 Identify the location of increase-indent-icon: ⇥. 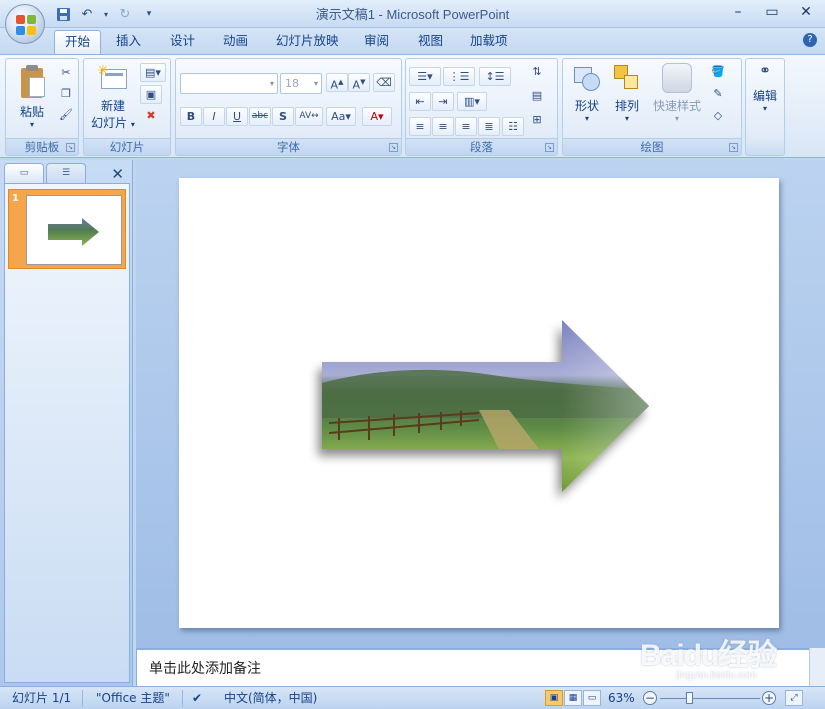
(443, 101).